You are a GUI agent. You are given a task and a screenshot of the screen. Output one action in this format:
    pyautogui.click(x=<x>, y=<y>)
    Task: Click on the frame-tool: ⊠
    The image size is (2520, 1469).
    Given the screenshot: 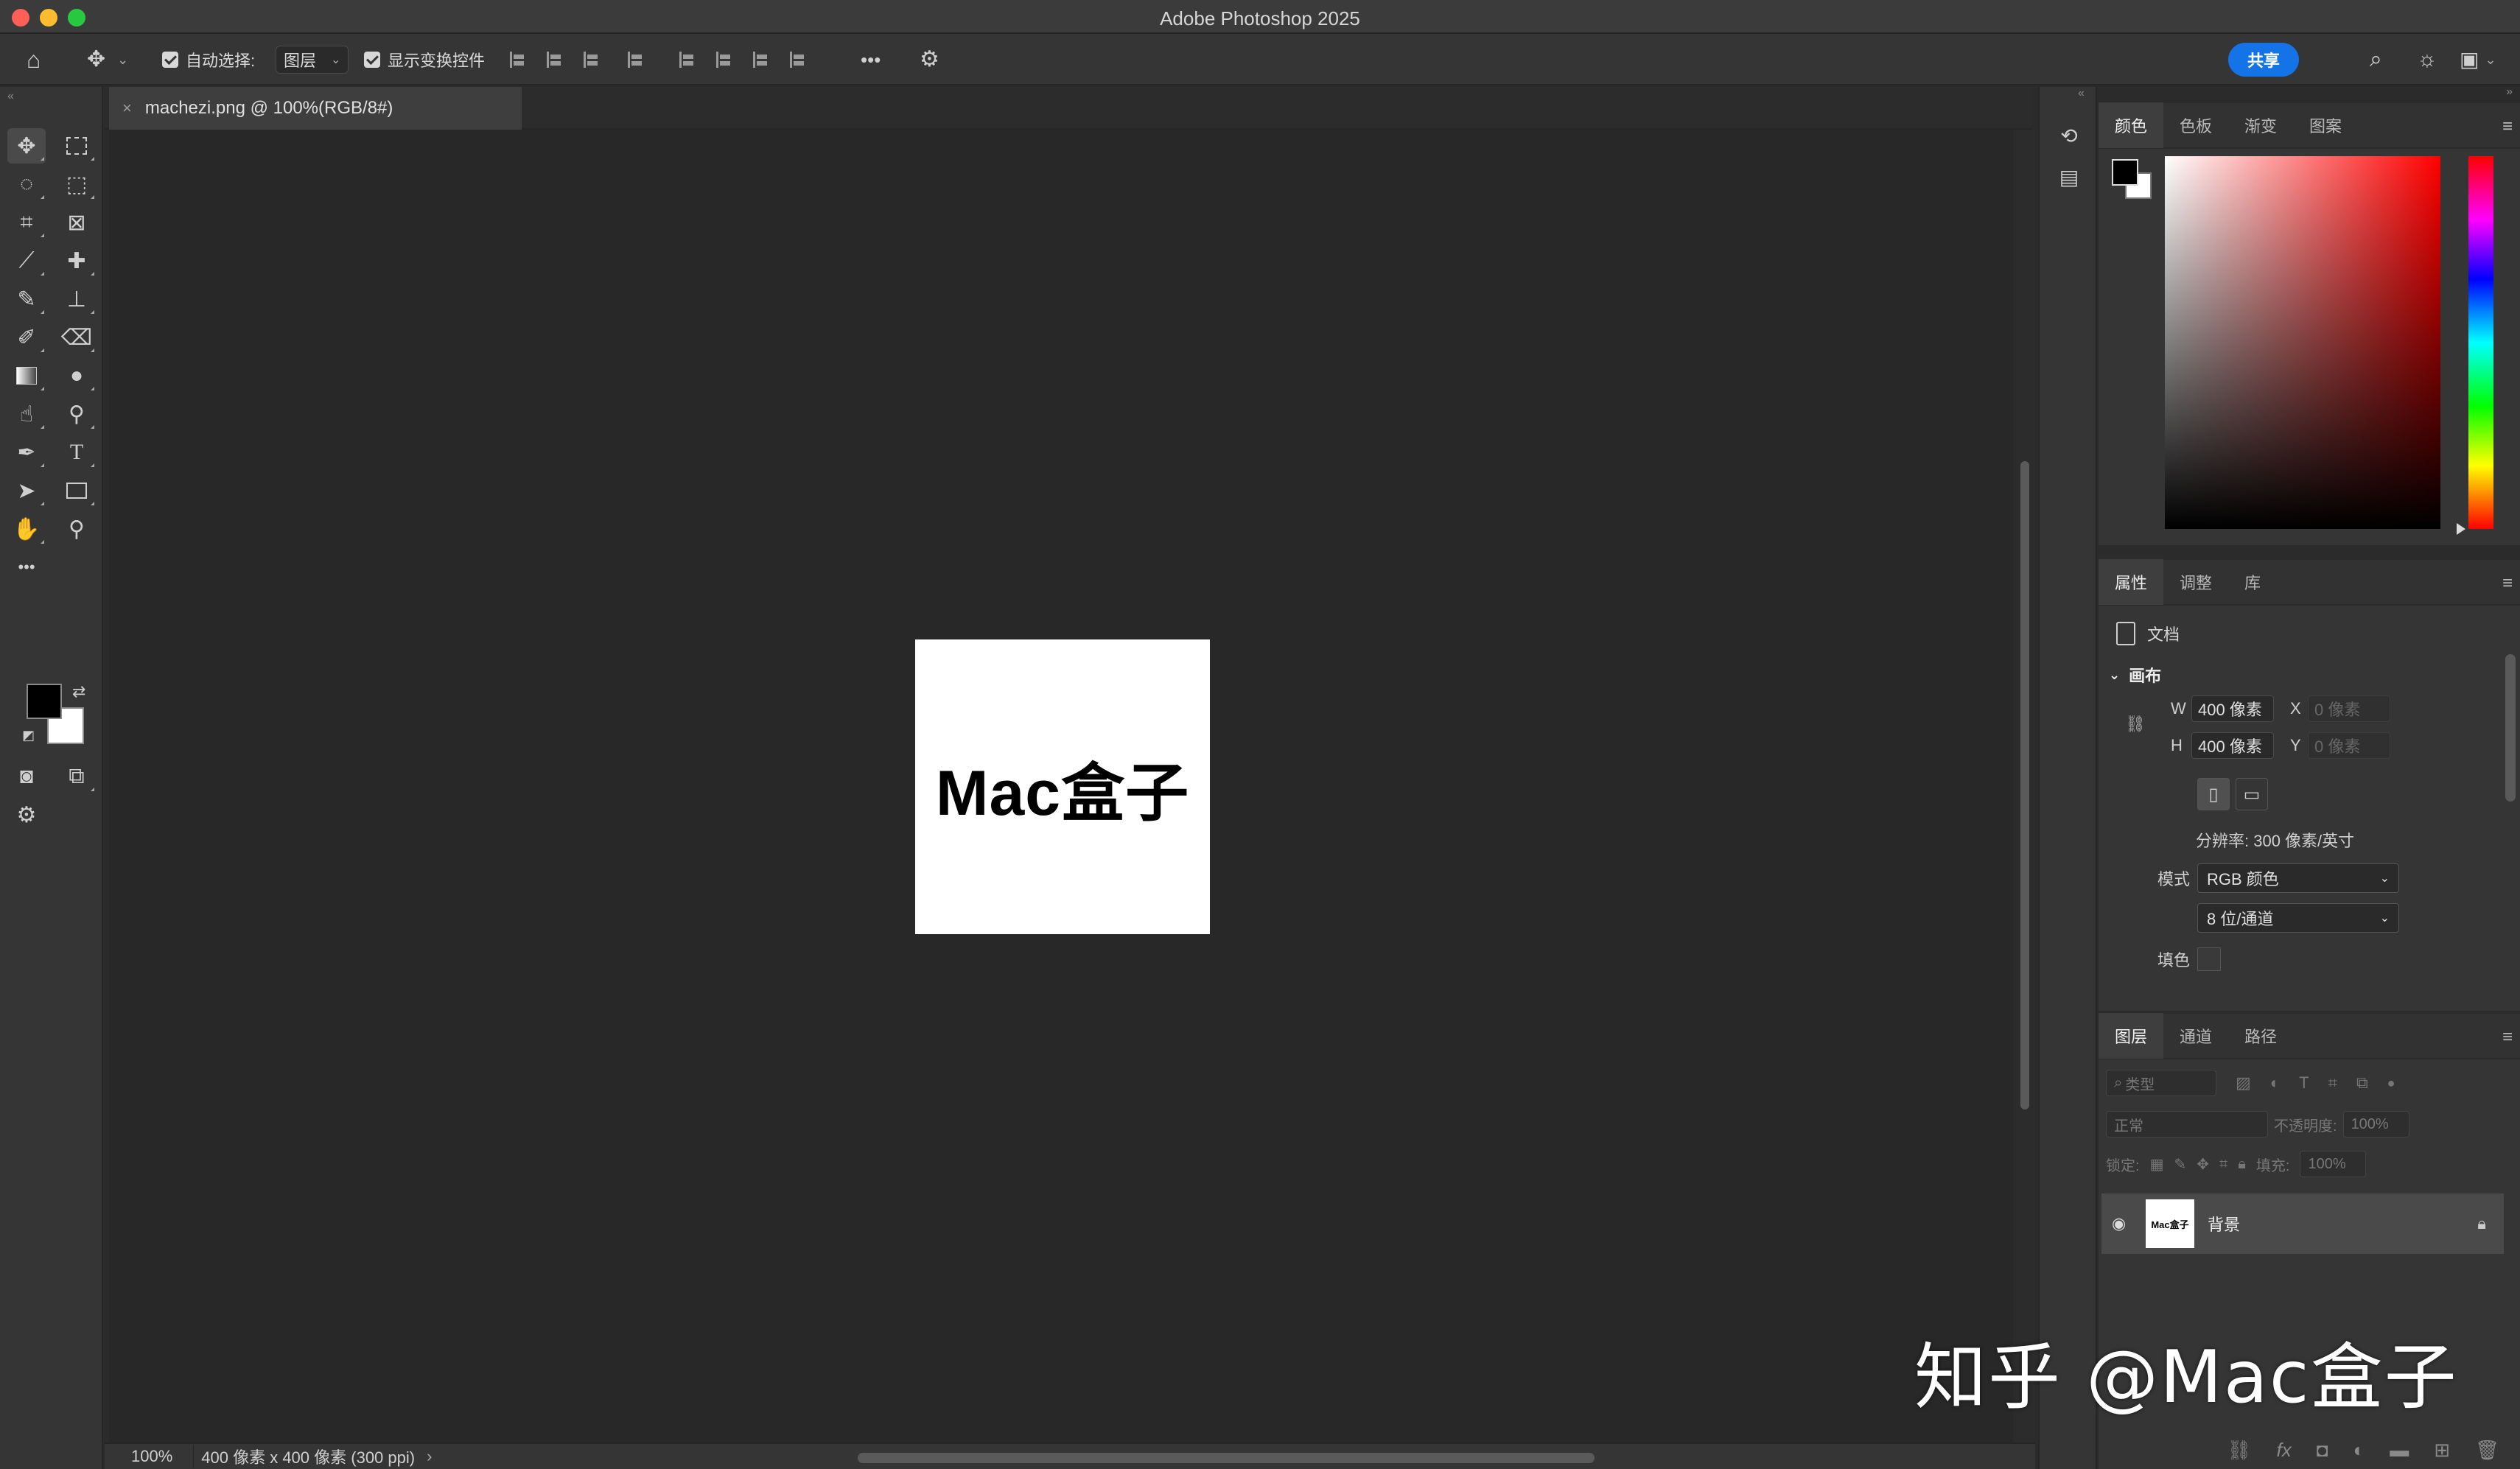 What is the action you would take?
    pyautogui.click(x=76, y=222)
    